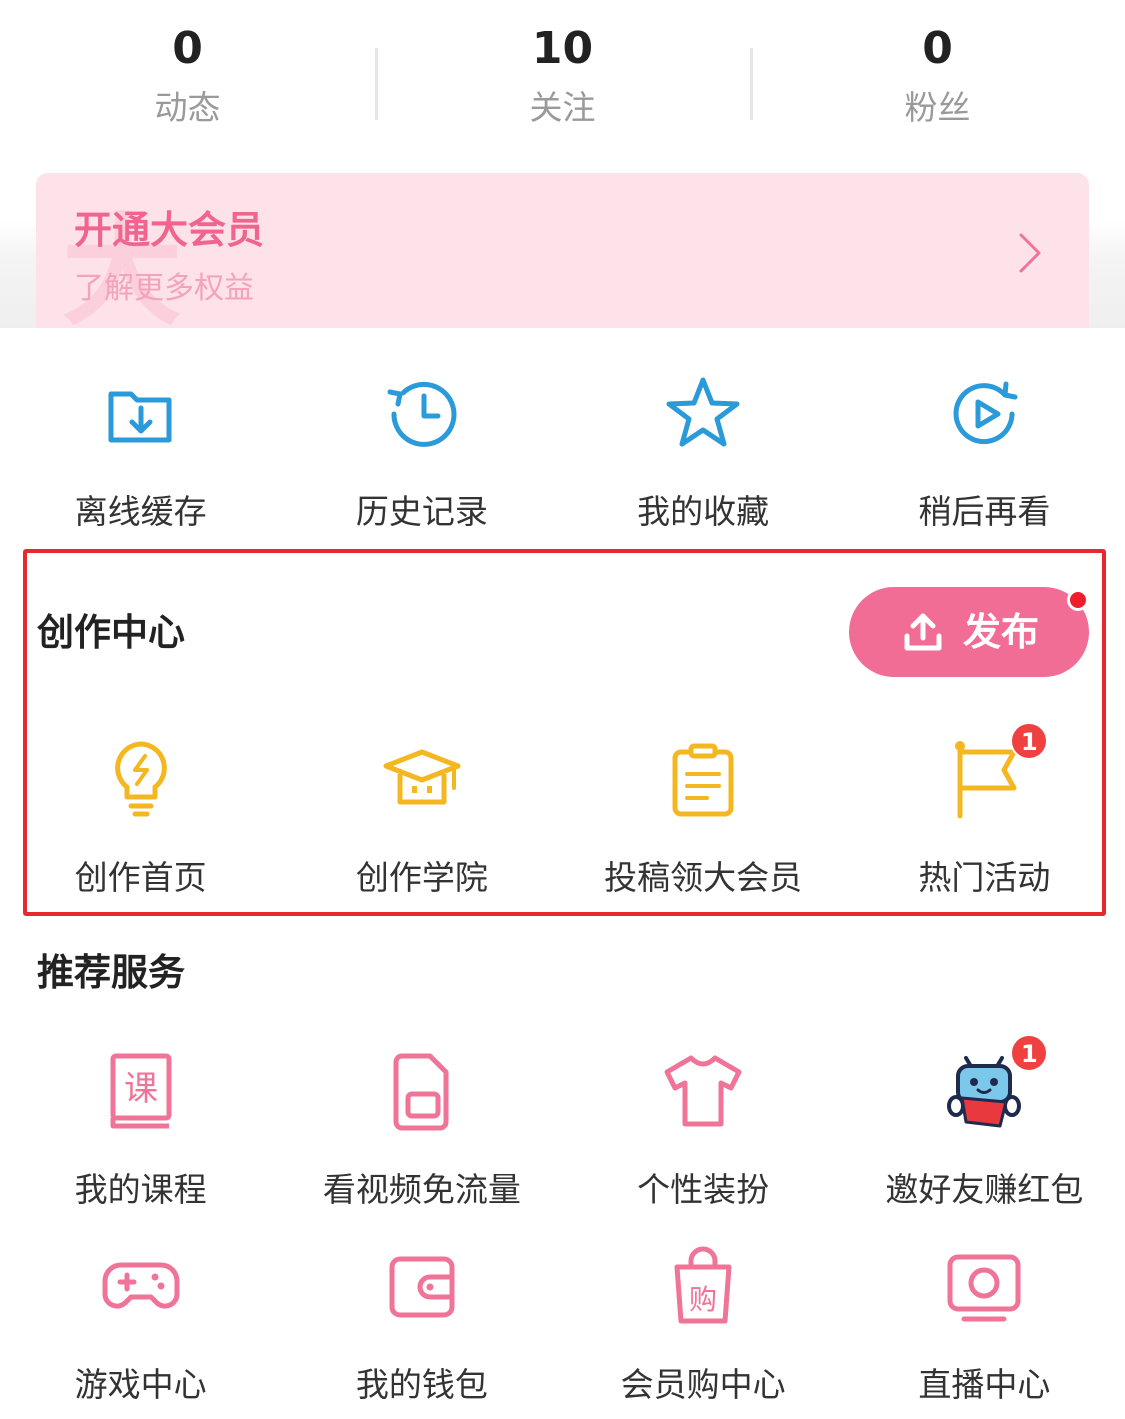 This screenshot has height=1419, width=1125. I want to click on publish-label: 发布, so click(1000, 632).